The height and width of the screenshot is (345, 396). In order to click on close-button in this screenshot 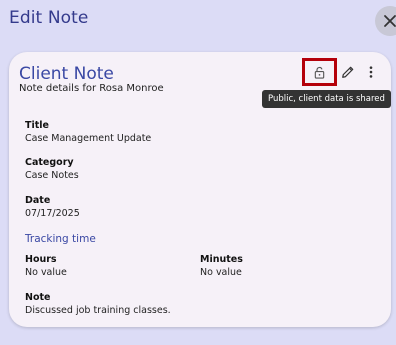, I will do `click(385, 21)`.